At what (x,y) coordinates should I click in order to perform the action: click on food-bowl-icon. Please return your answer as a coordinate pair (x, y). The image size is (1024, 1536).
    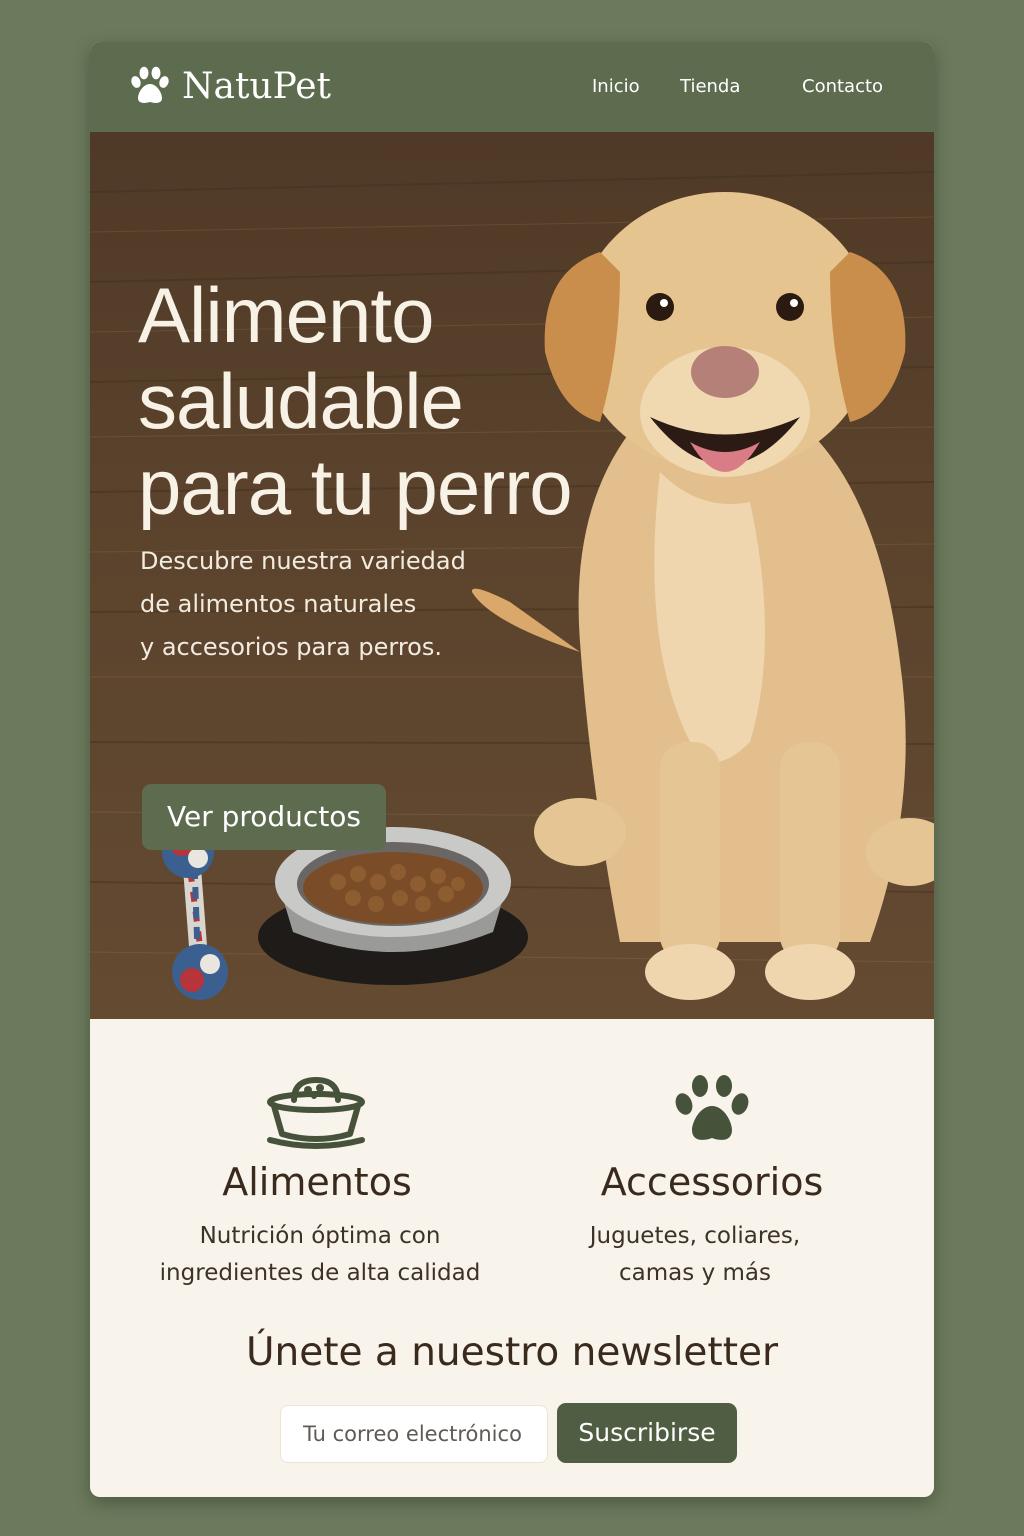
    Looking at the image, I should click on (316, 1112).